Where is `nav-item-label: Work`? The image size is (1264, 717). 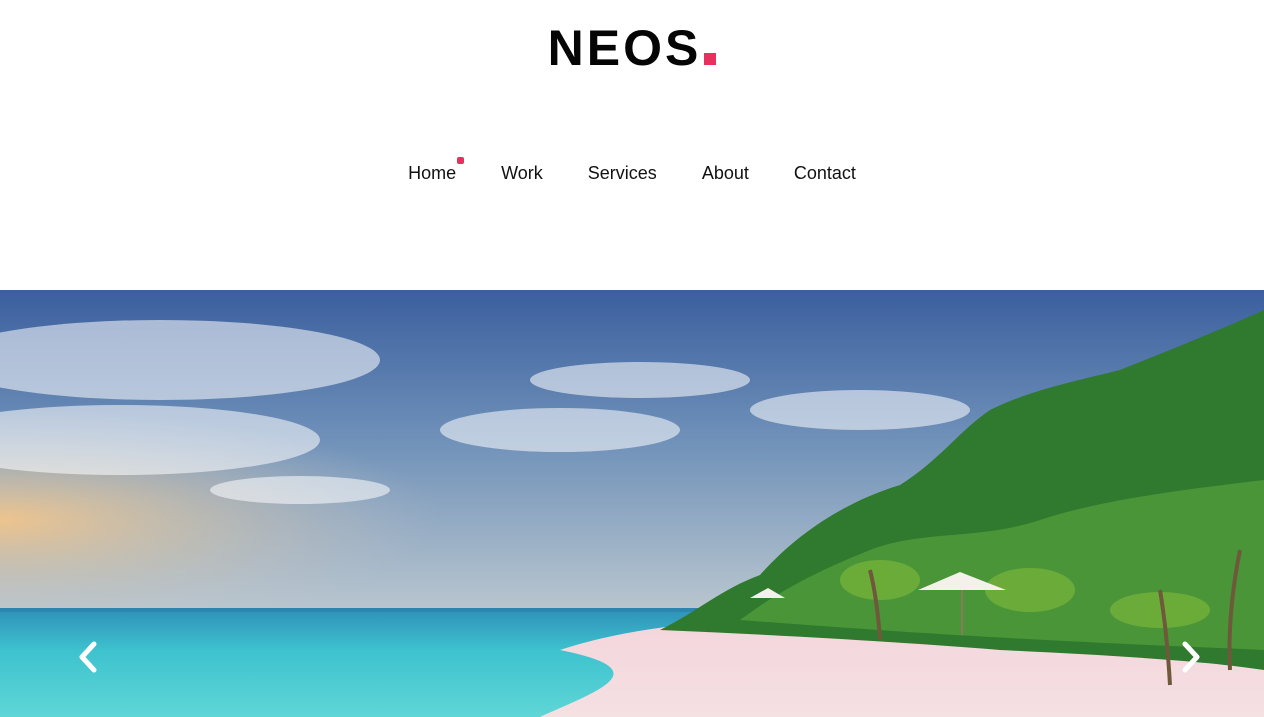 nav-item-label: Work is located at coordinates (522, 173).